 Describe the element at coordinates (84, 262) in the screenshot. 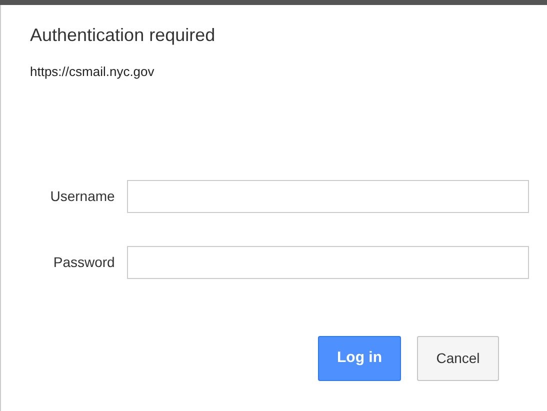

I see `field-label: Password` at that location.